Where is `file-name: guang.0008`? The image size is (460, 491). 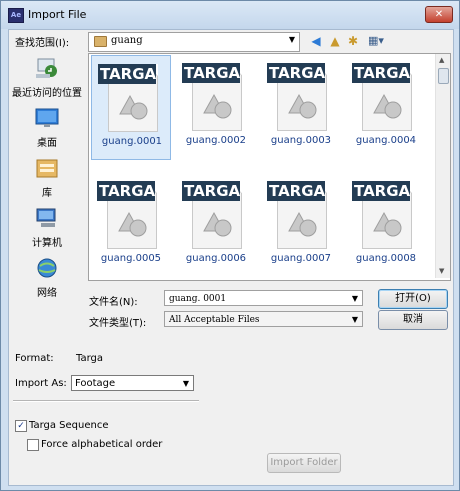 file-name: guang.0008 is located at coordinates (386, 258).